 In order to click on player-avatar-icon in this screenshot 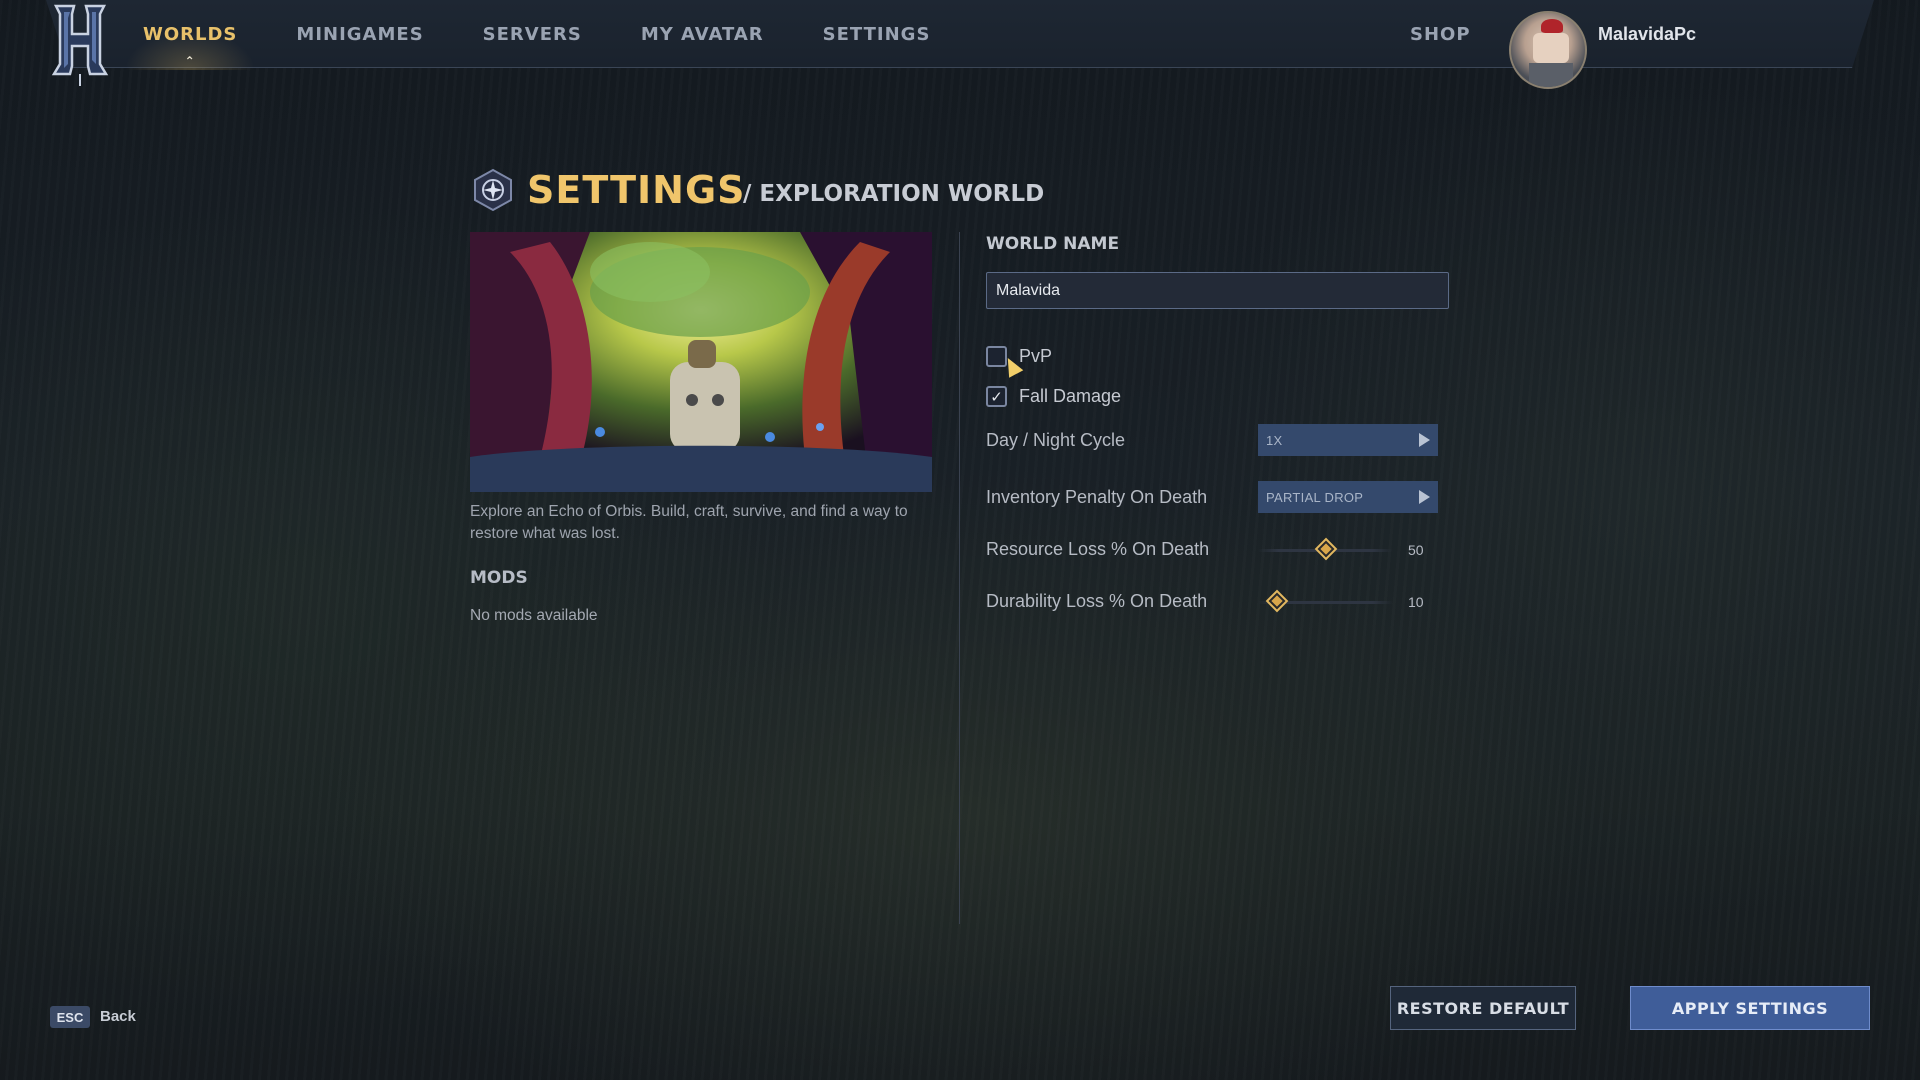, I will do `click(1548, 50)`.